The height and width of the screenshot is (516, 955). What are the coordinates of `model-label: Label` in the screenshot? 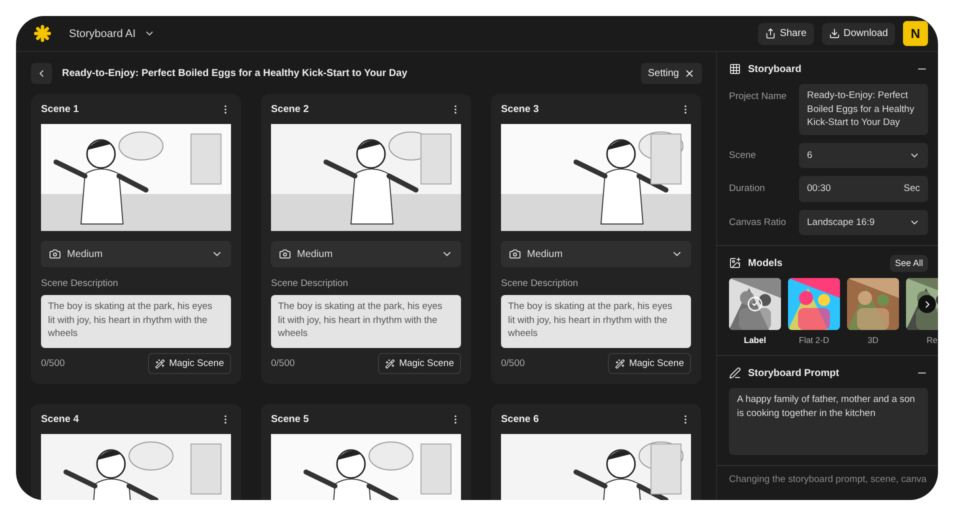 It's located at (755, 340).